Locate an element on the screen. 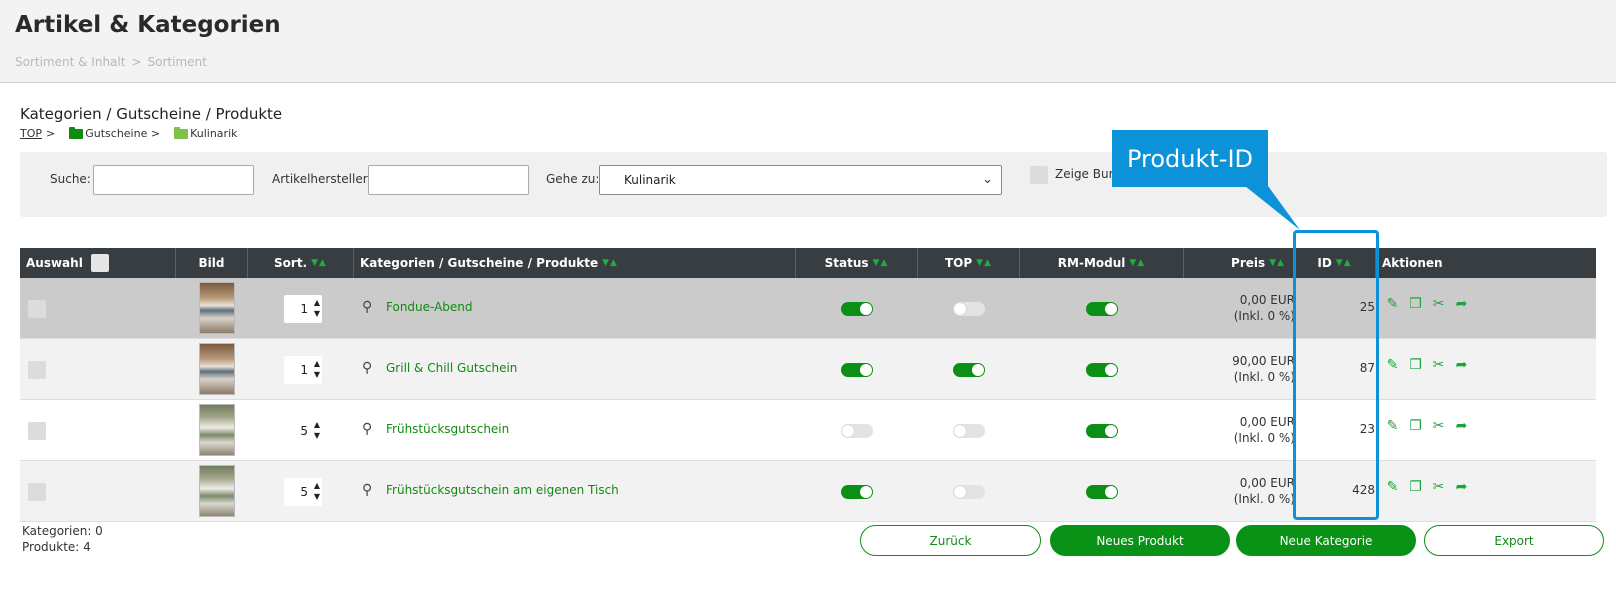 The image size is (1616, 605). product-id-callout: Produkt-ID is located at coordinates (1190, 158).